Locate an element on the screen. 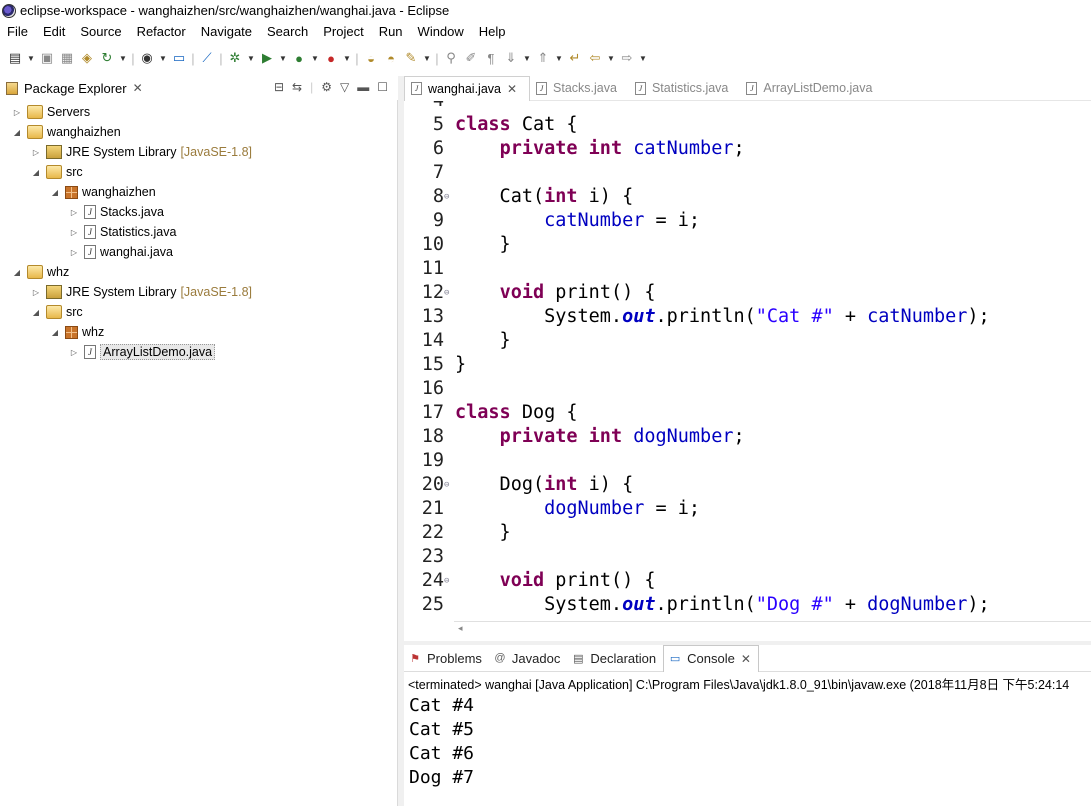  tree-item: ▷ Servers is located at coordinates (199, 112).